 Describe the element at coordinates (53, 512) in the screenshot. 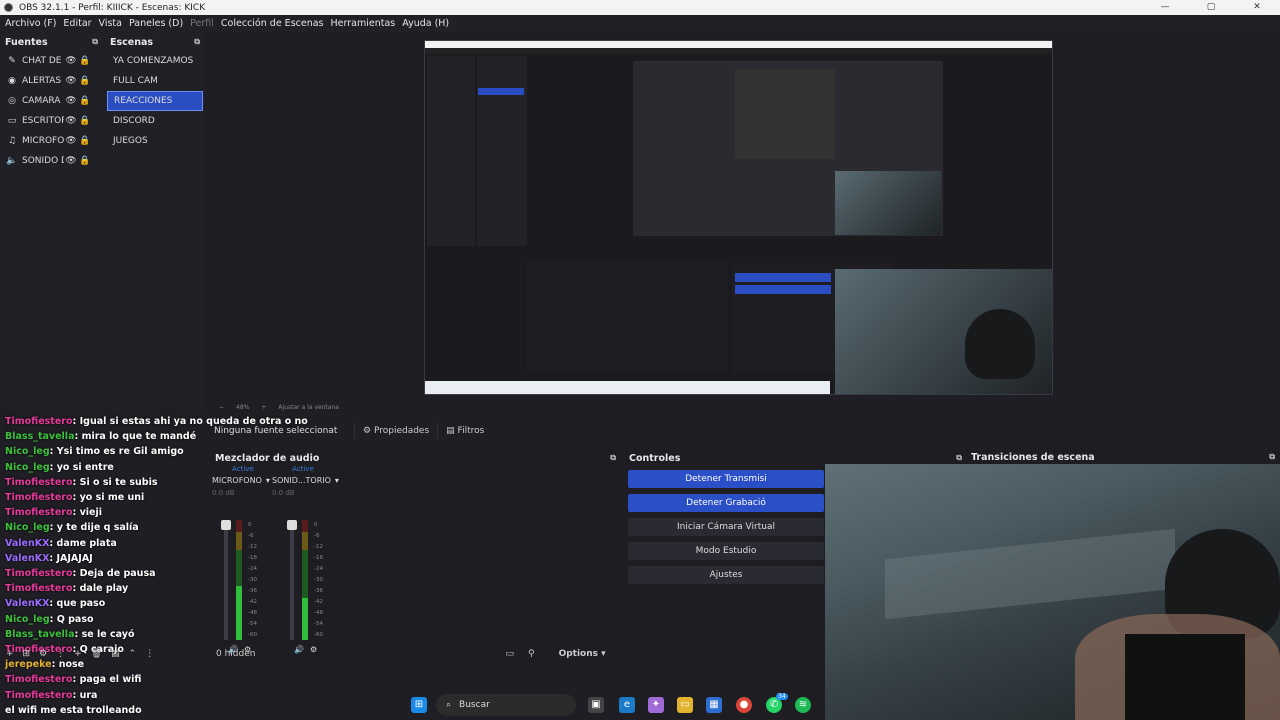

I see `chat-message: Timofiestero: vieji` at that location.